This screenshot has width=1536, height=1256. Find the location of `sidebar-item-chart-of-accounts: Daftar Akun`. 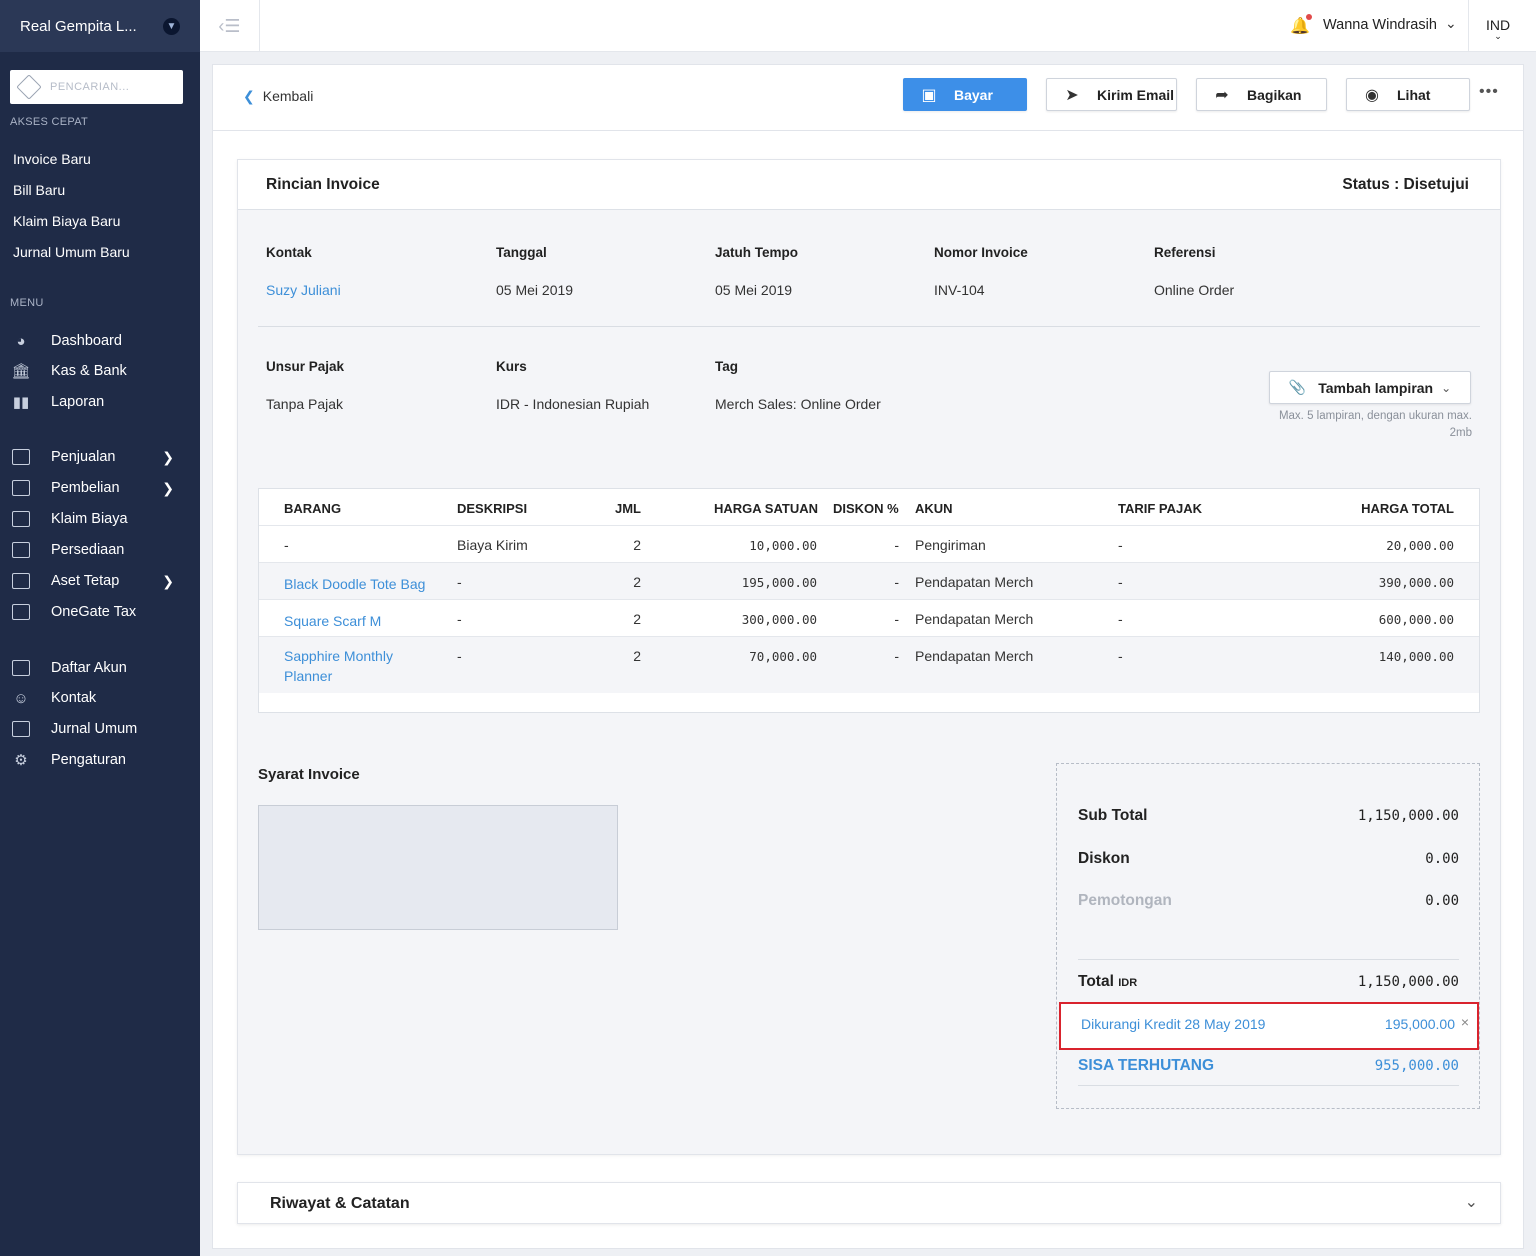

sidebar-item-chart-of-accounts: Daftar Akun is located at coordinates (100, 668).